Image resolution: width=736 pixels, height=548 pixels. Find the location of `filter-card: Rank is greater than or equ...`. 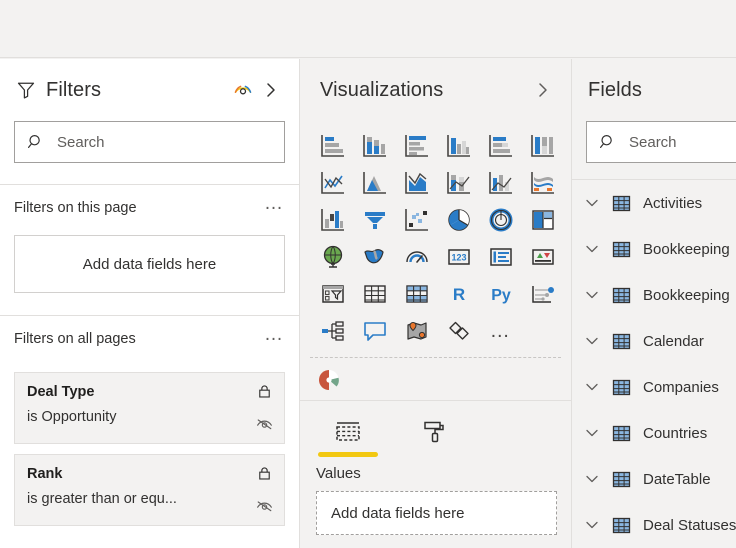

filter-card: Rank is greater than or equ... is located at coordinates (149, 490).